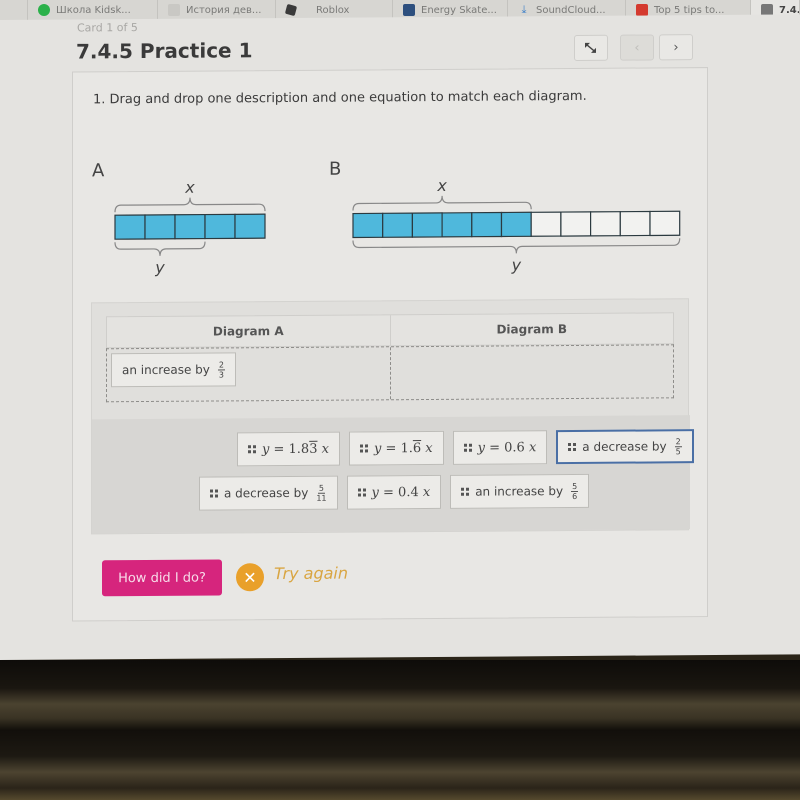  I want to click on prev-card-button: ‹, so click(637, 47).